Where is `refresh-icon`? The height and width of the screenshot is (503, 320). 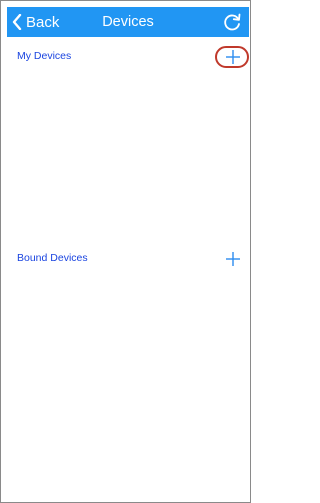 refresh-icon is located at coordinates (232, 22).